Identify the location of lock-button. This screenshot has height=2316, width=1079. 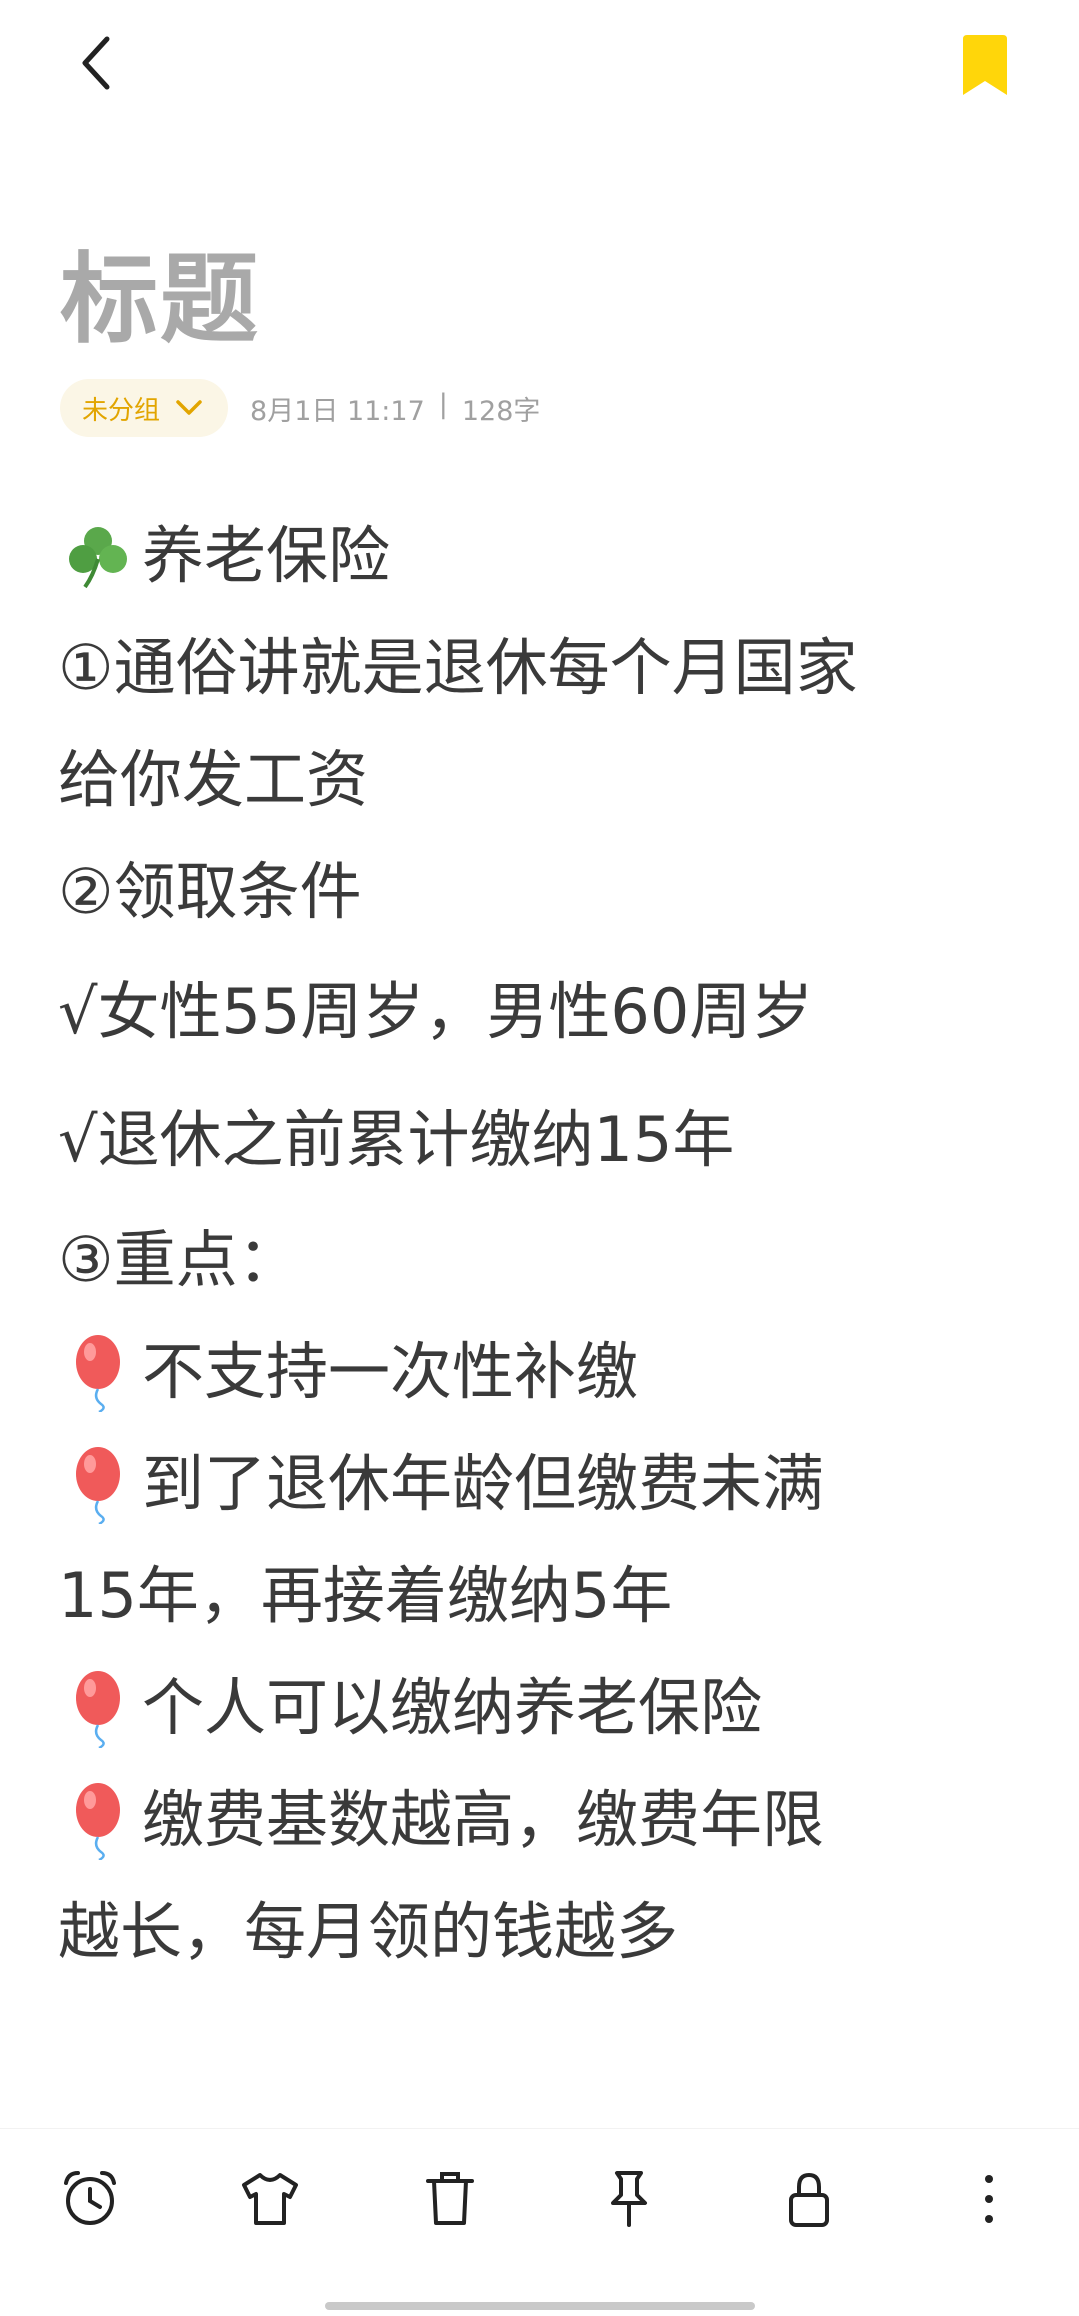
(809, 2199).